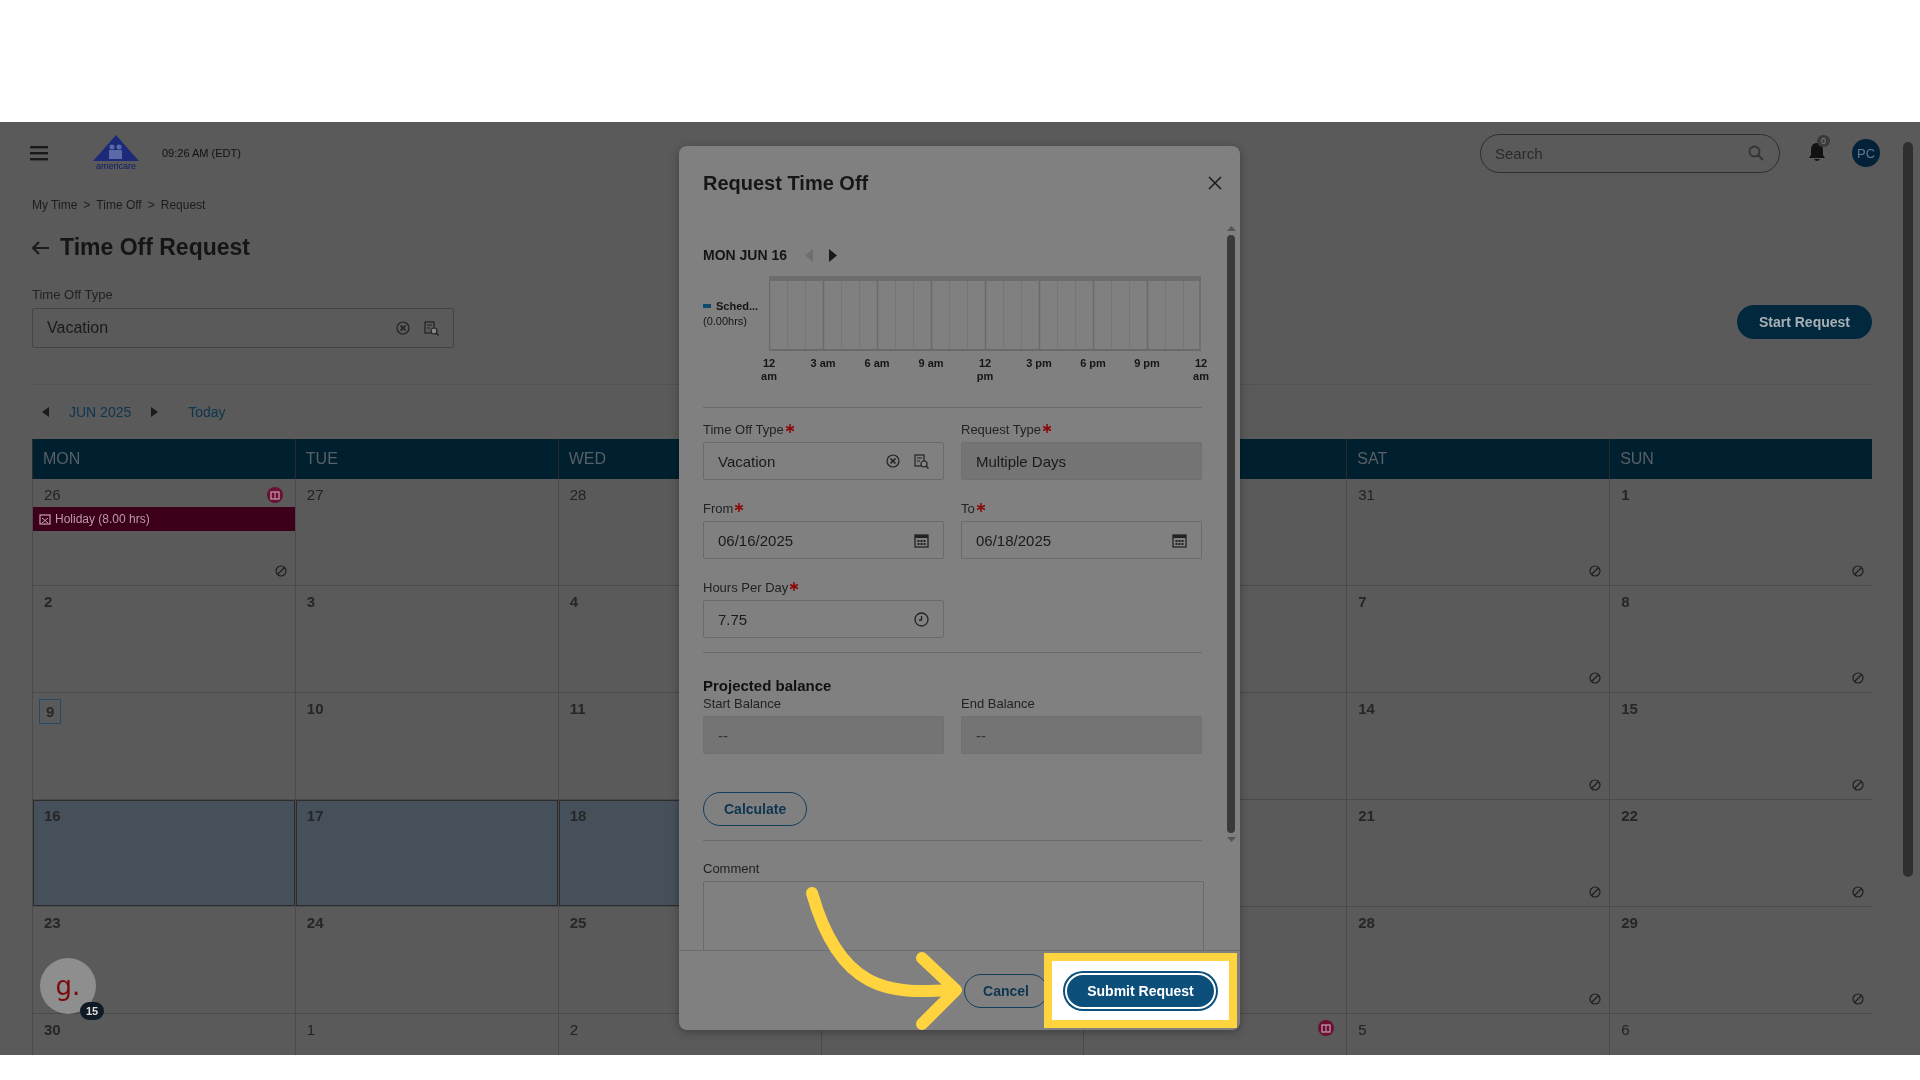 Image resolution: width=1920 pixels, height=1080 pixels. I want to click on tick-label: 12 pm, so click(985, 370).